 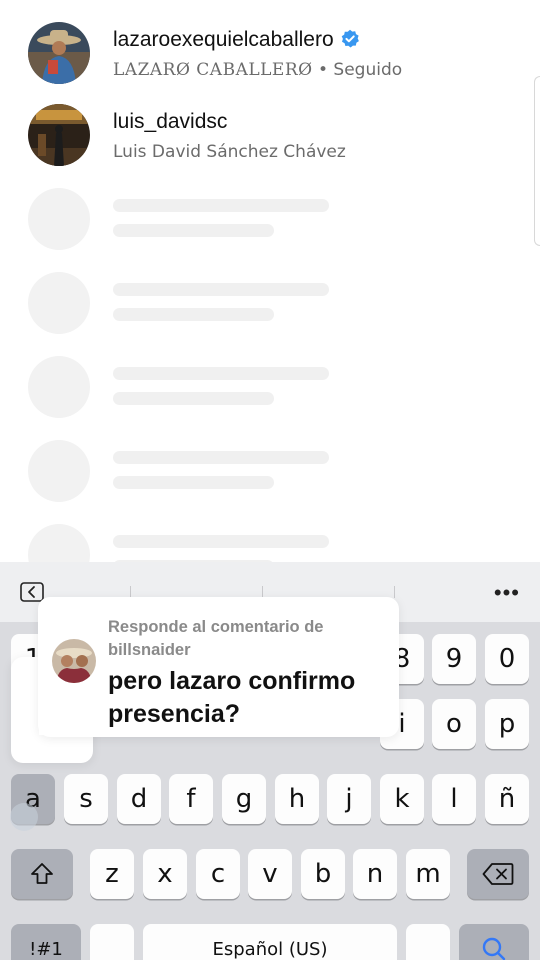 I want to click on user-subtitle: LAZARØ CABALLERØ • Seguido, so click(x=257, y=70).